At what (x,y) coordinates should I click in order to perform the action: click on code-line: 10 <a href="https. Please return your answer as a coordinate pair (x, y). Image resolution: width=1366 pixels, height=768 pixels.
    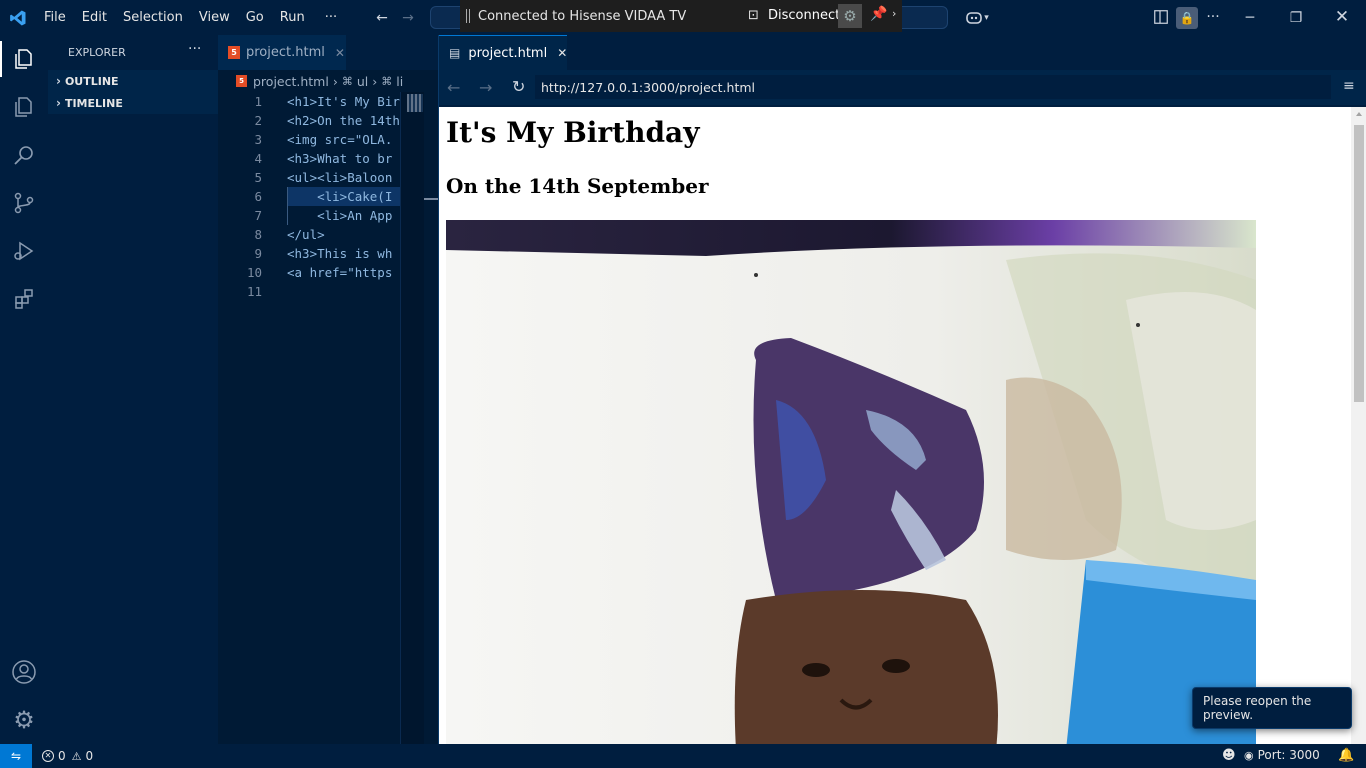
    Looking at the image, I should click on (309, 272).